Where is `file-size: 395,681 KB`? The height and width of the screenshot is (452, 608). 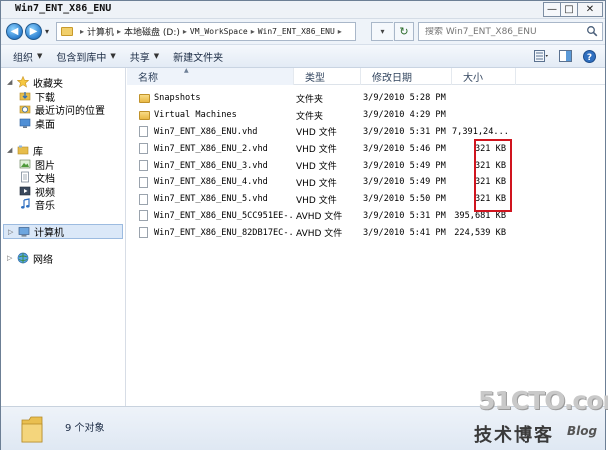 file-size: 395,681 KB is located at coordinates (480, 215).